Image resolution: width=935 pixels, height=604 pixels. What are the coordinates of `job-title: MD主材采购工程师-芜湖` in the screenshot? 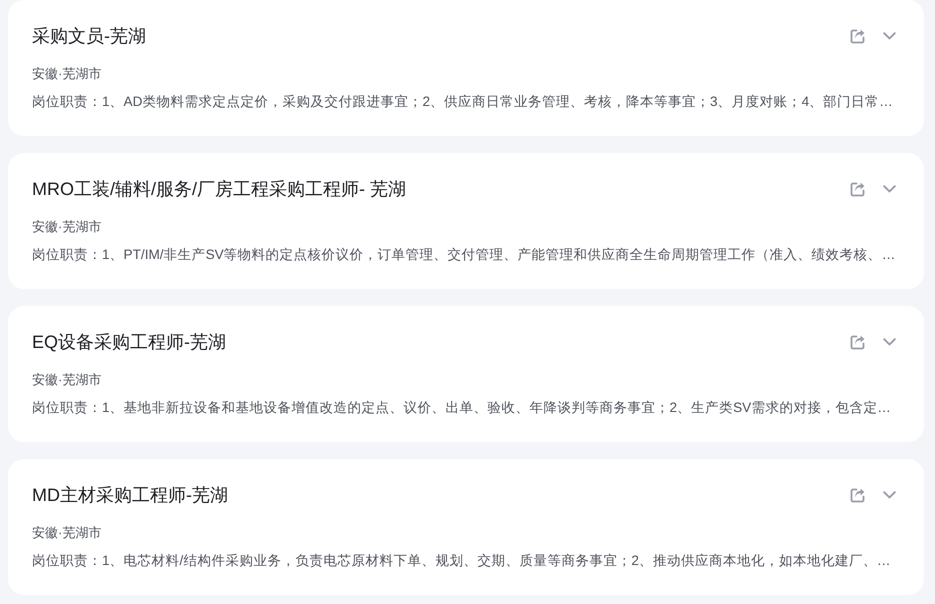 It's located at (130, 495).